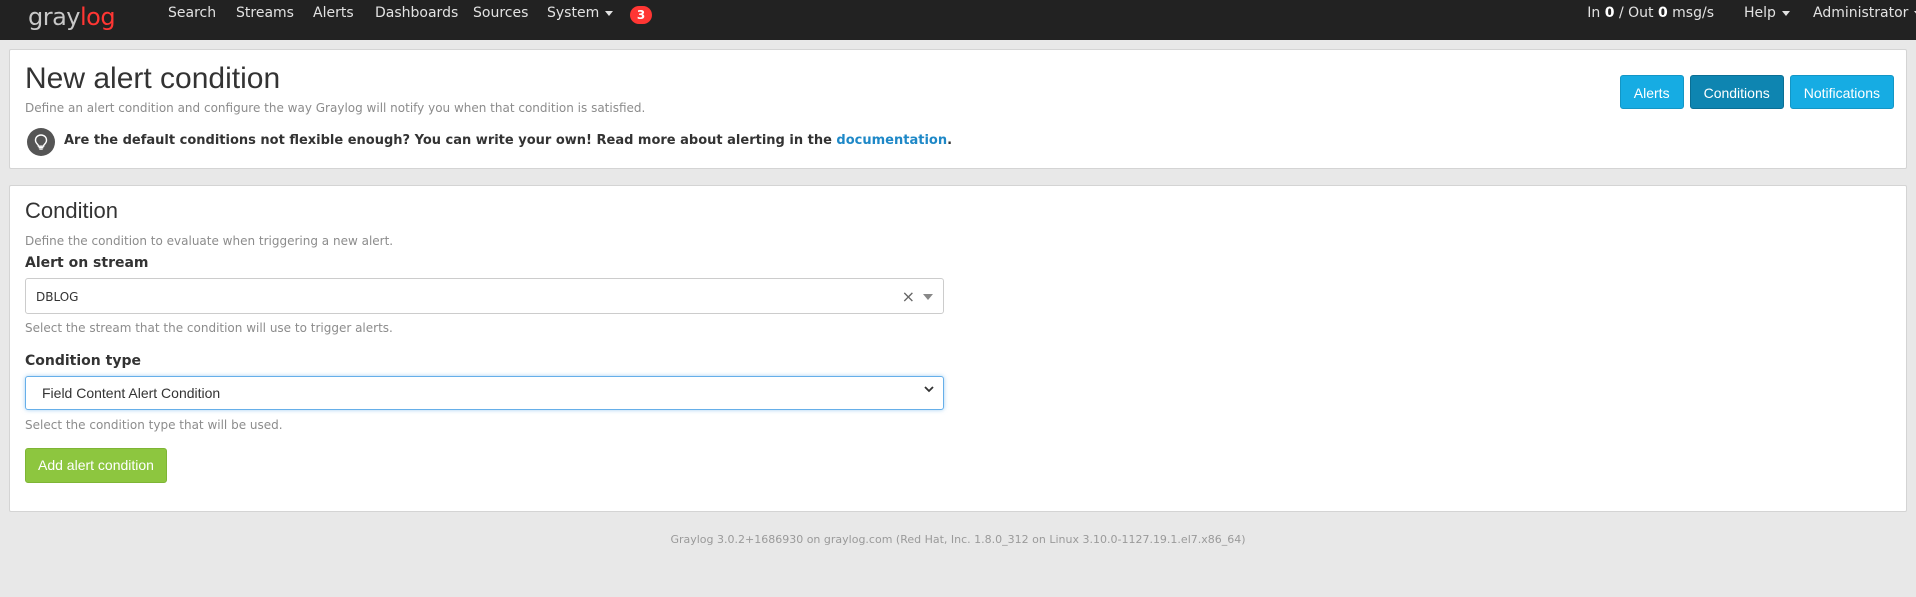 The width and height of the screenshot is (1916, 597). What do you see at coordinates (891, 140) in the screenshot?
I see `documentation-link: documentation` at bounding box center [891, 140].